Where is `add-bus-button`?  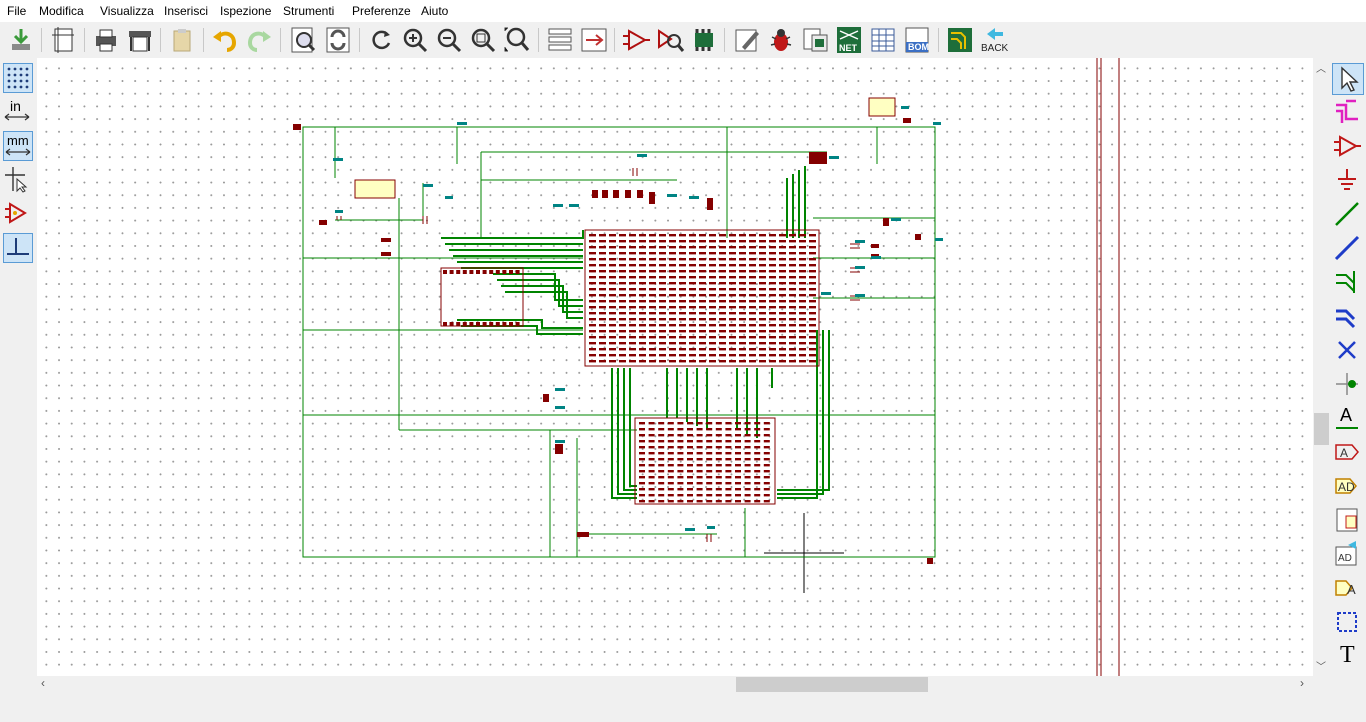 add-bus-button is located at coordinates (1348, 249).